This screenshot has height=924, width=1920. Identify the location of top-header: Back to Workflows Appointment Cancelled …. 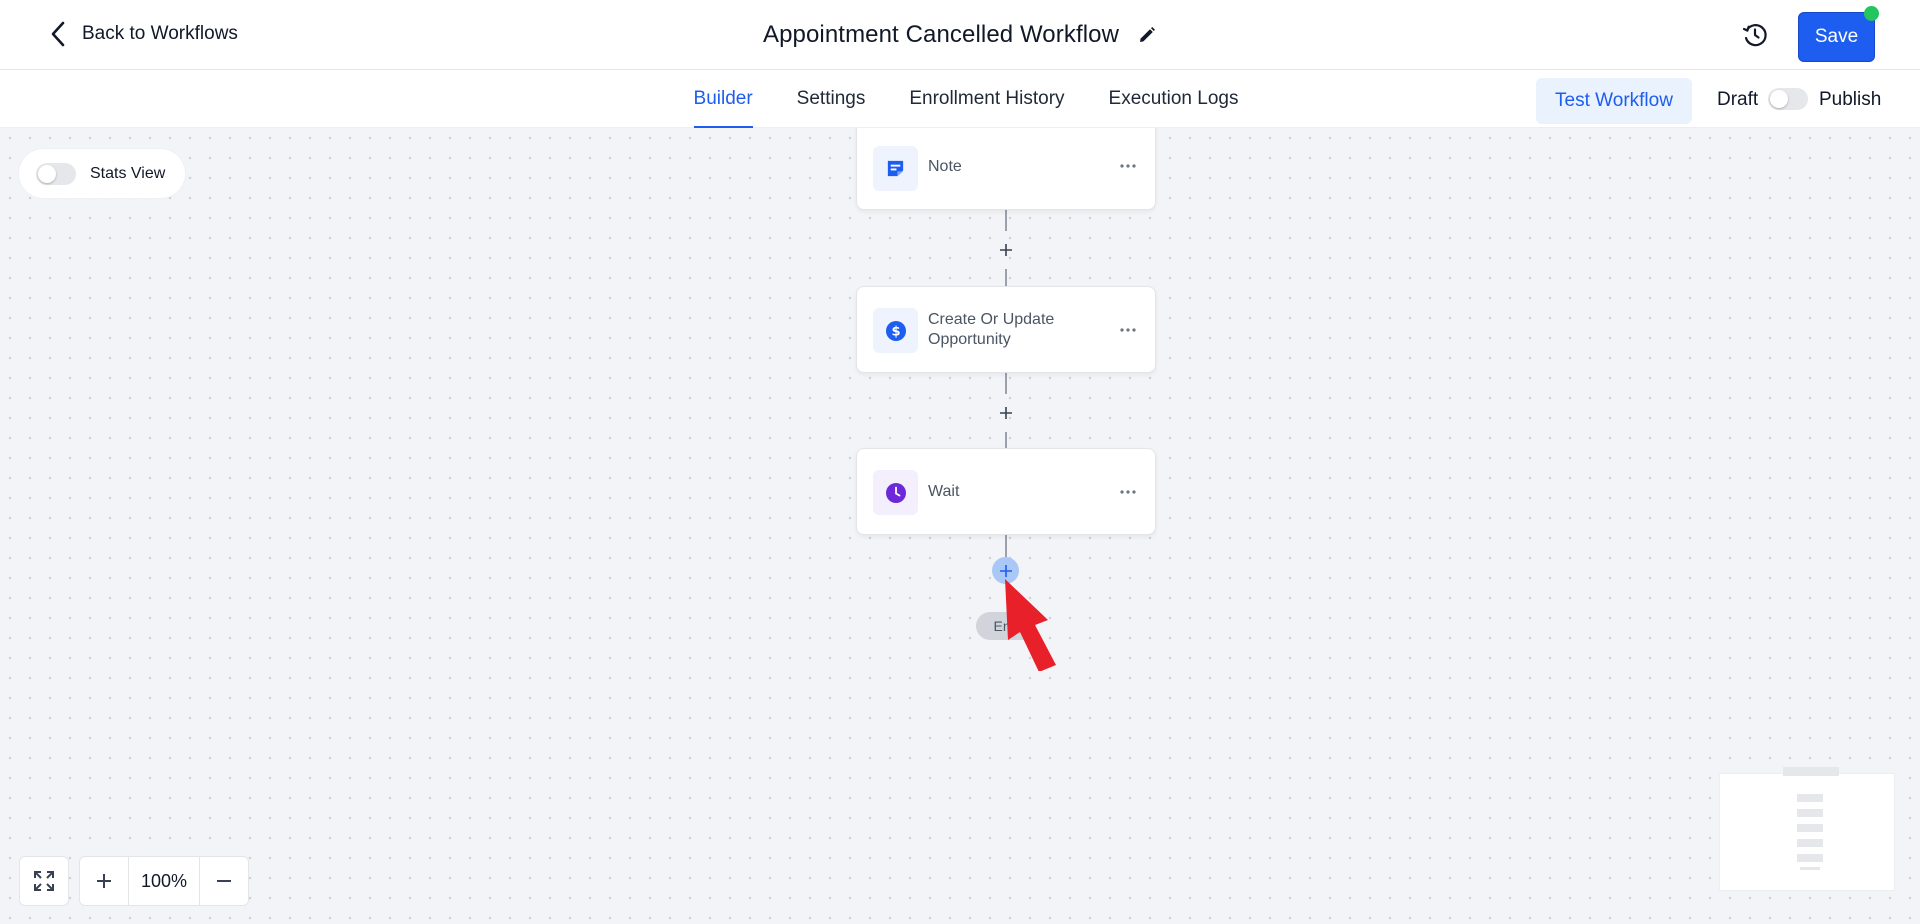
(960, 35).